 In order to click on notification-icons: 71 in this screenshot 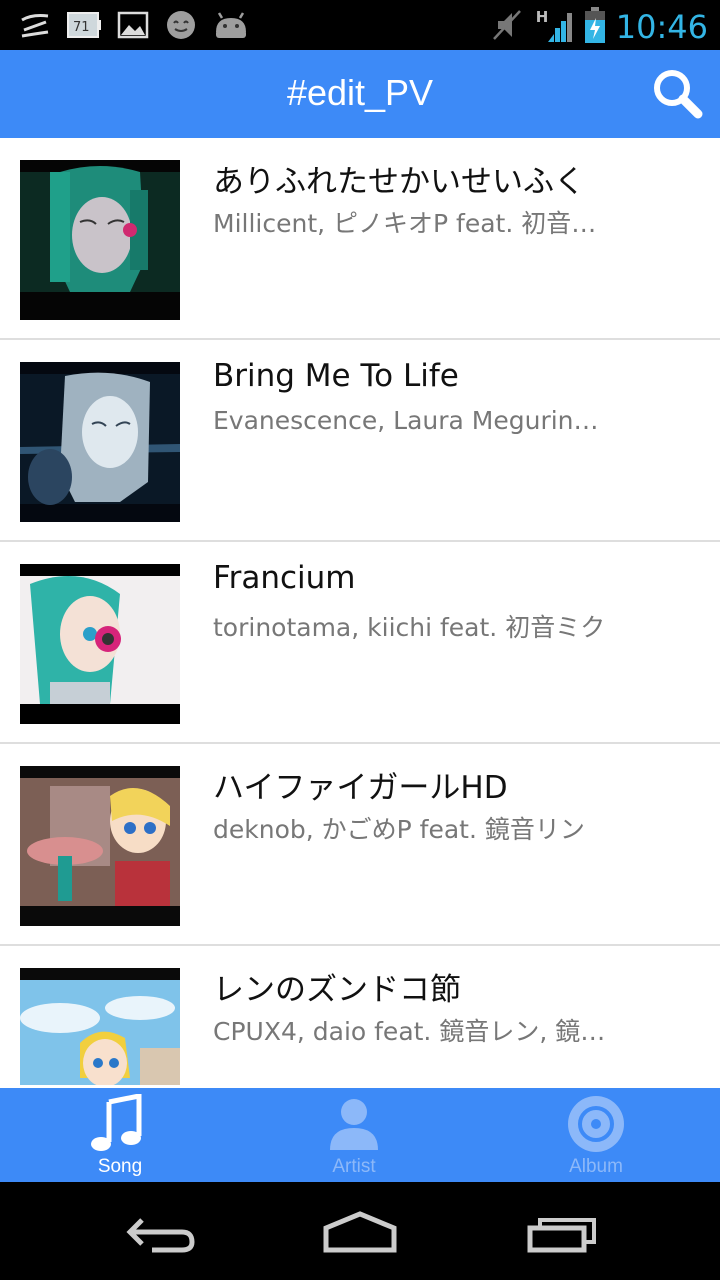, I will do `click(134, 25)`.